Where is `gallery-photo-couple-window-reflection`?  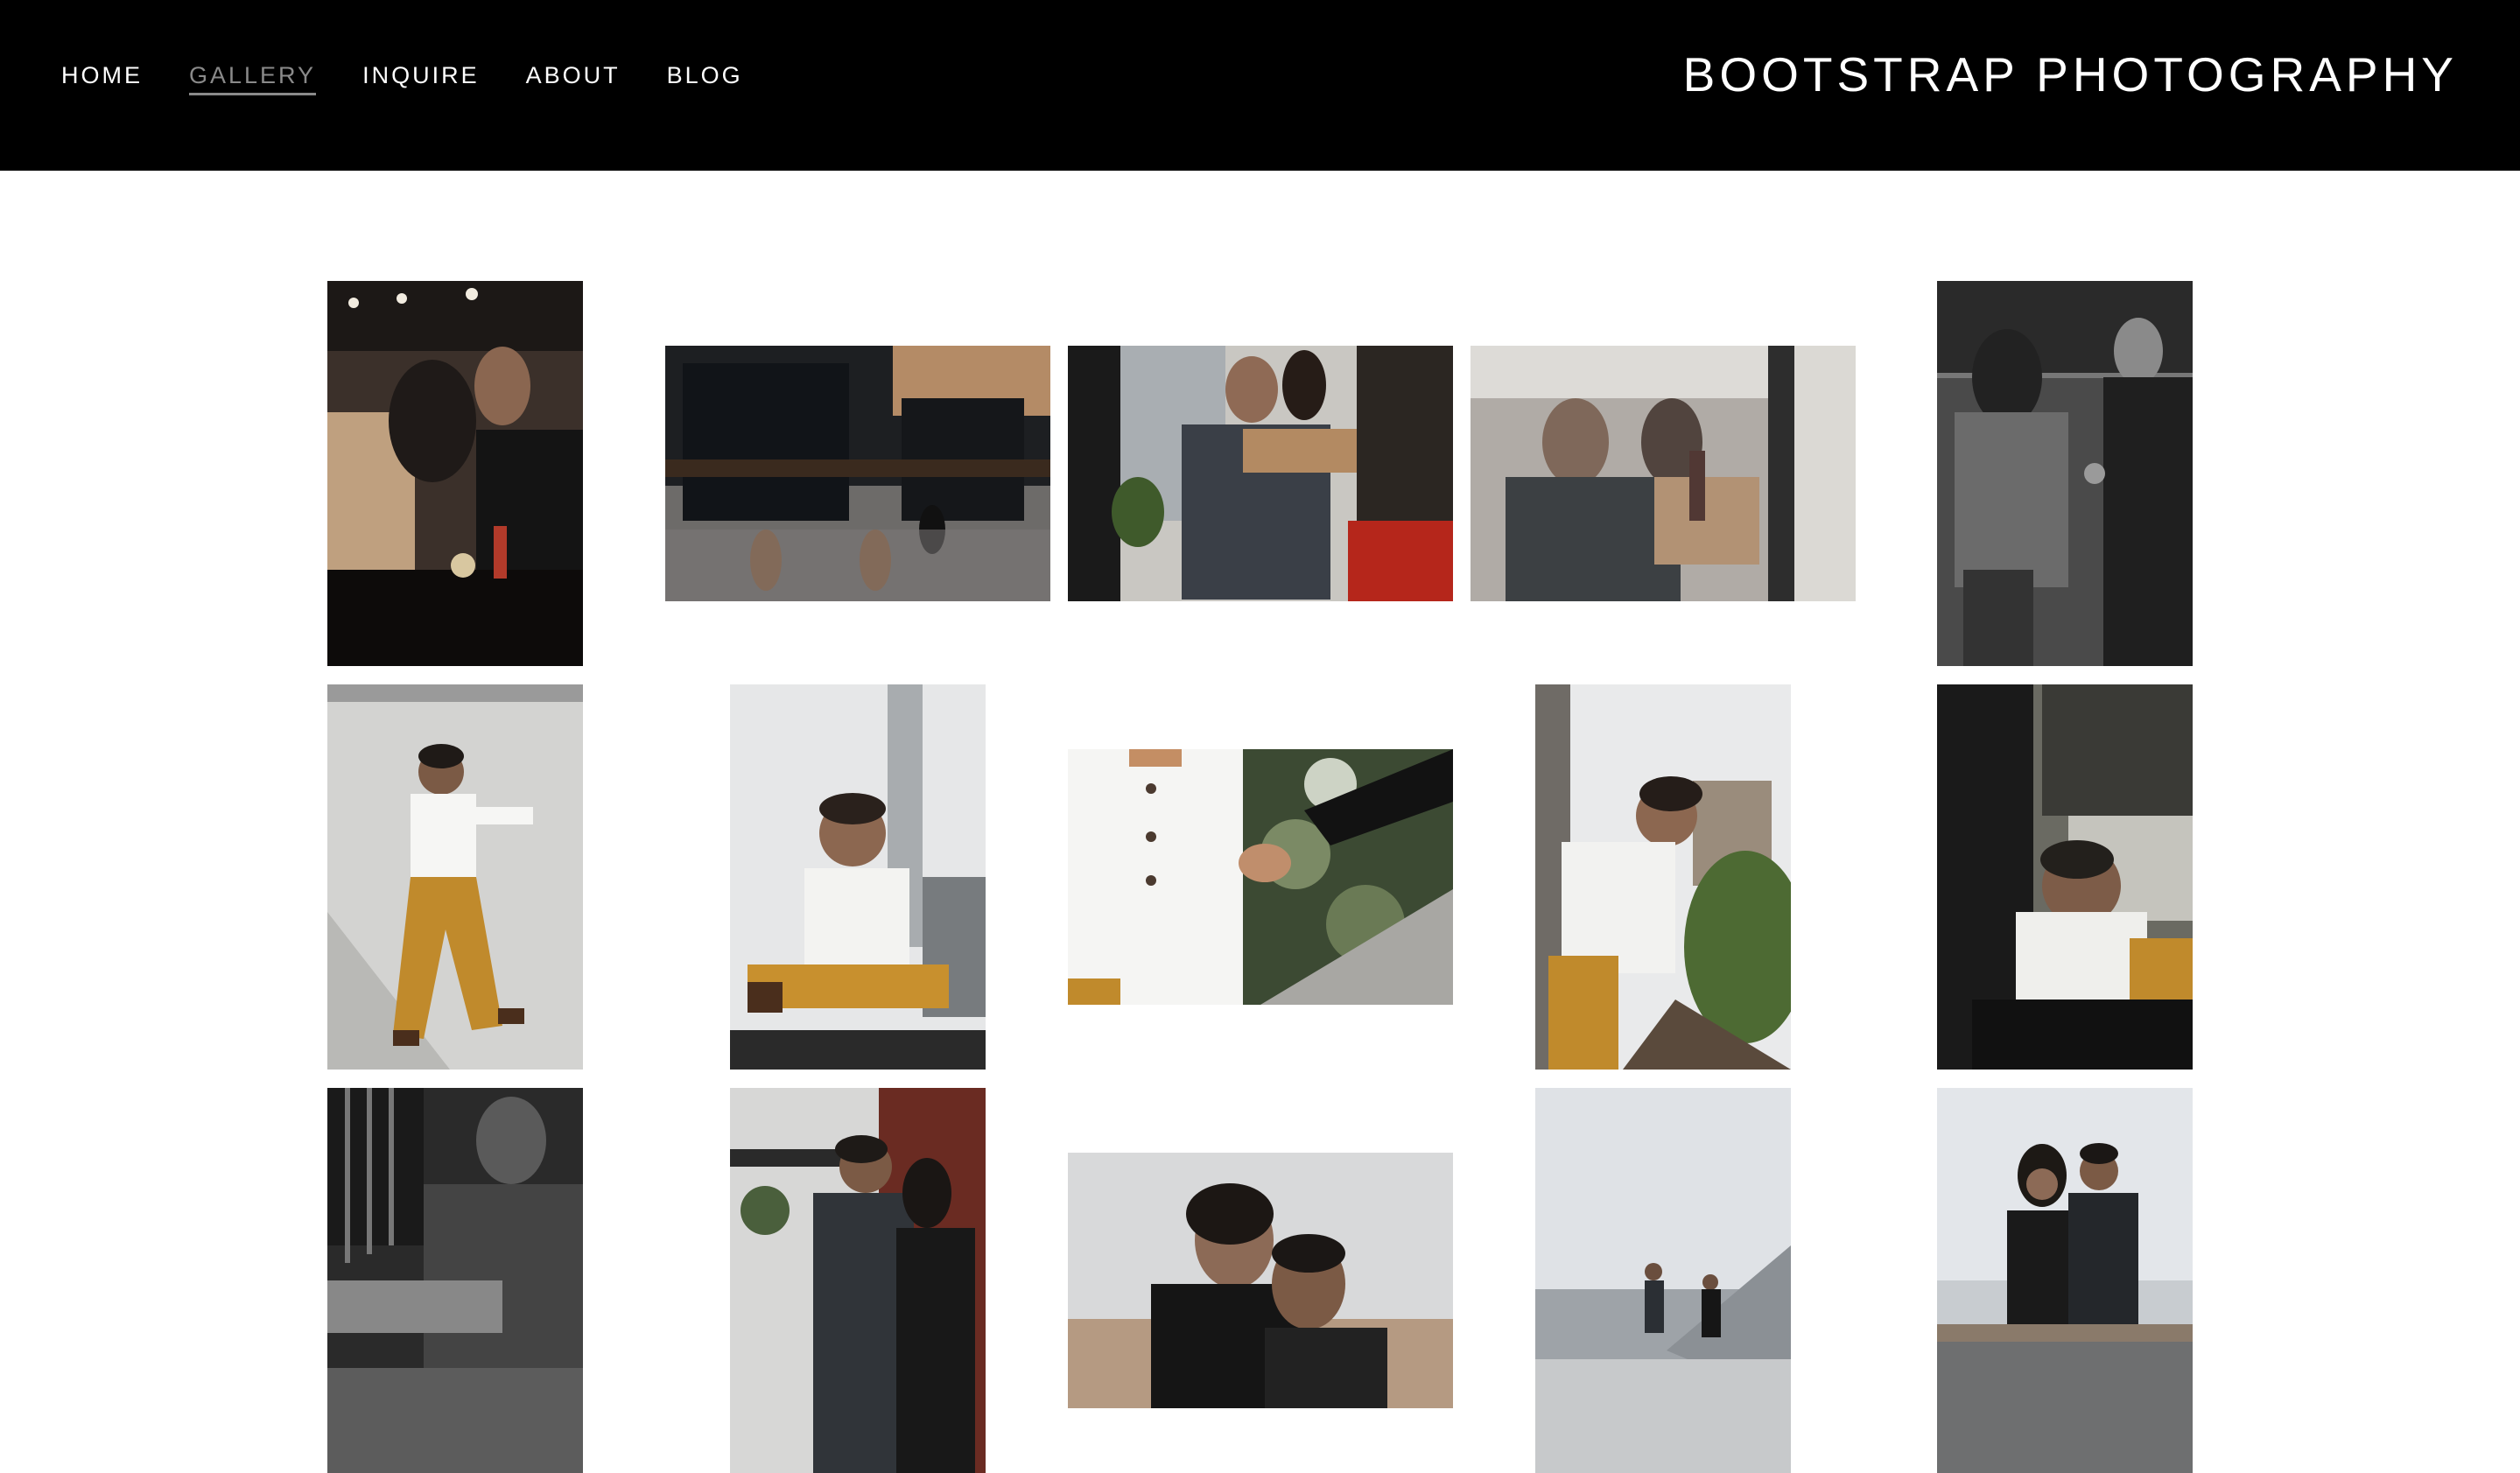 gallery-photo-couple-window-reflection is located at coordinates (1663, 474).